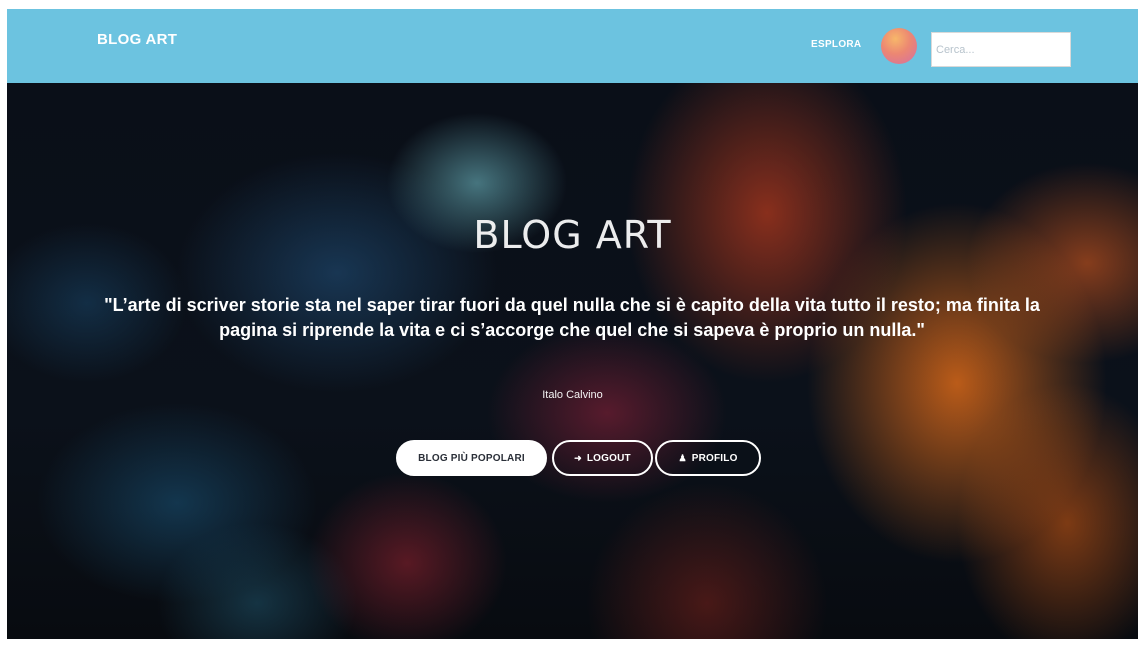 Image resolution: width=1144 pixels, height=645 pixels. I want to click on navbar: BLOG ART ESPLORA, so click(572, 46).